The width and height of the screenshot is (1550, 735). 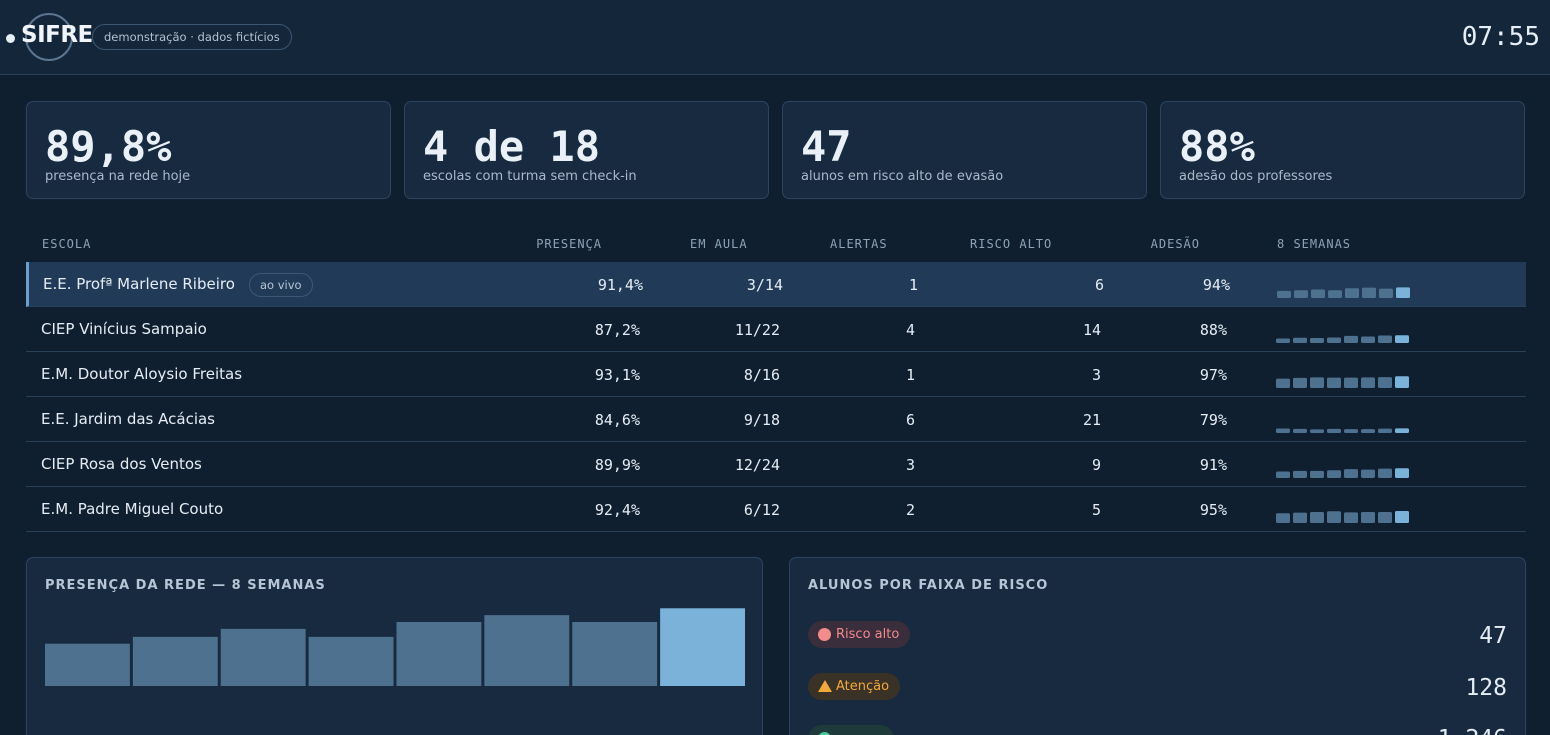 What do you see at coordinates (118, 176) in the screenshot?
I see `kpi-label: presença na rede hoje` at bounding box center [118, 176].